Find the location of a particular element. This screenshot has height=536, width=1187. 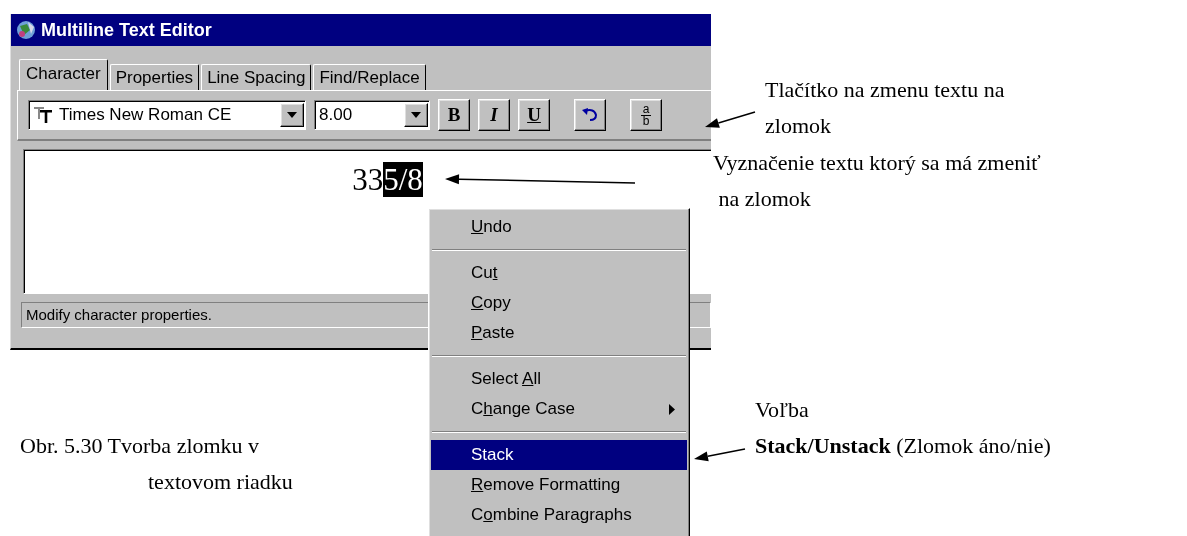

undo-button is located at coordinates (590, 115).